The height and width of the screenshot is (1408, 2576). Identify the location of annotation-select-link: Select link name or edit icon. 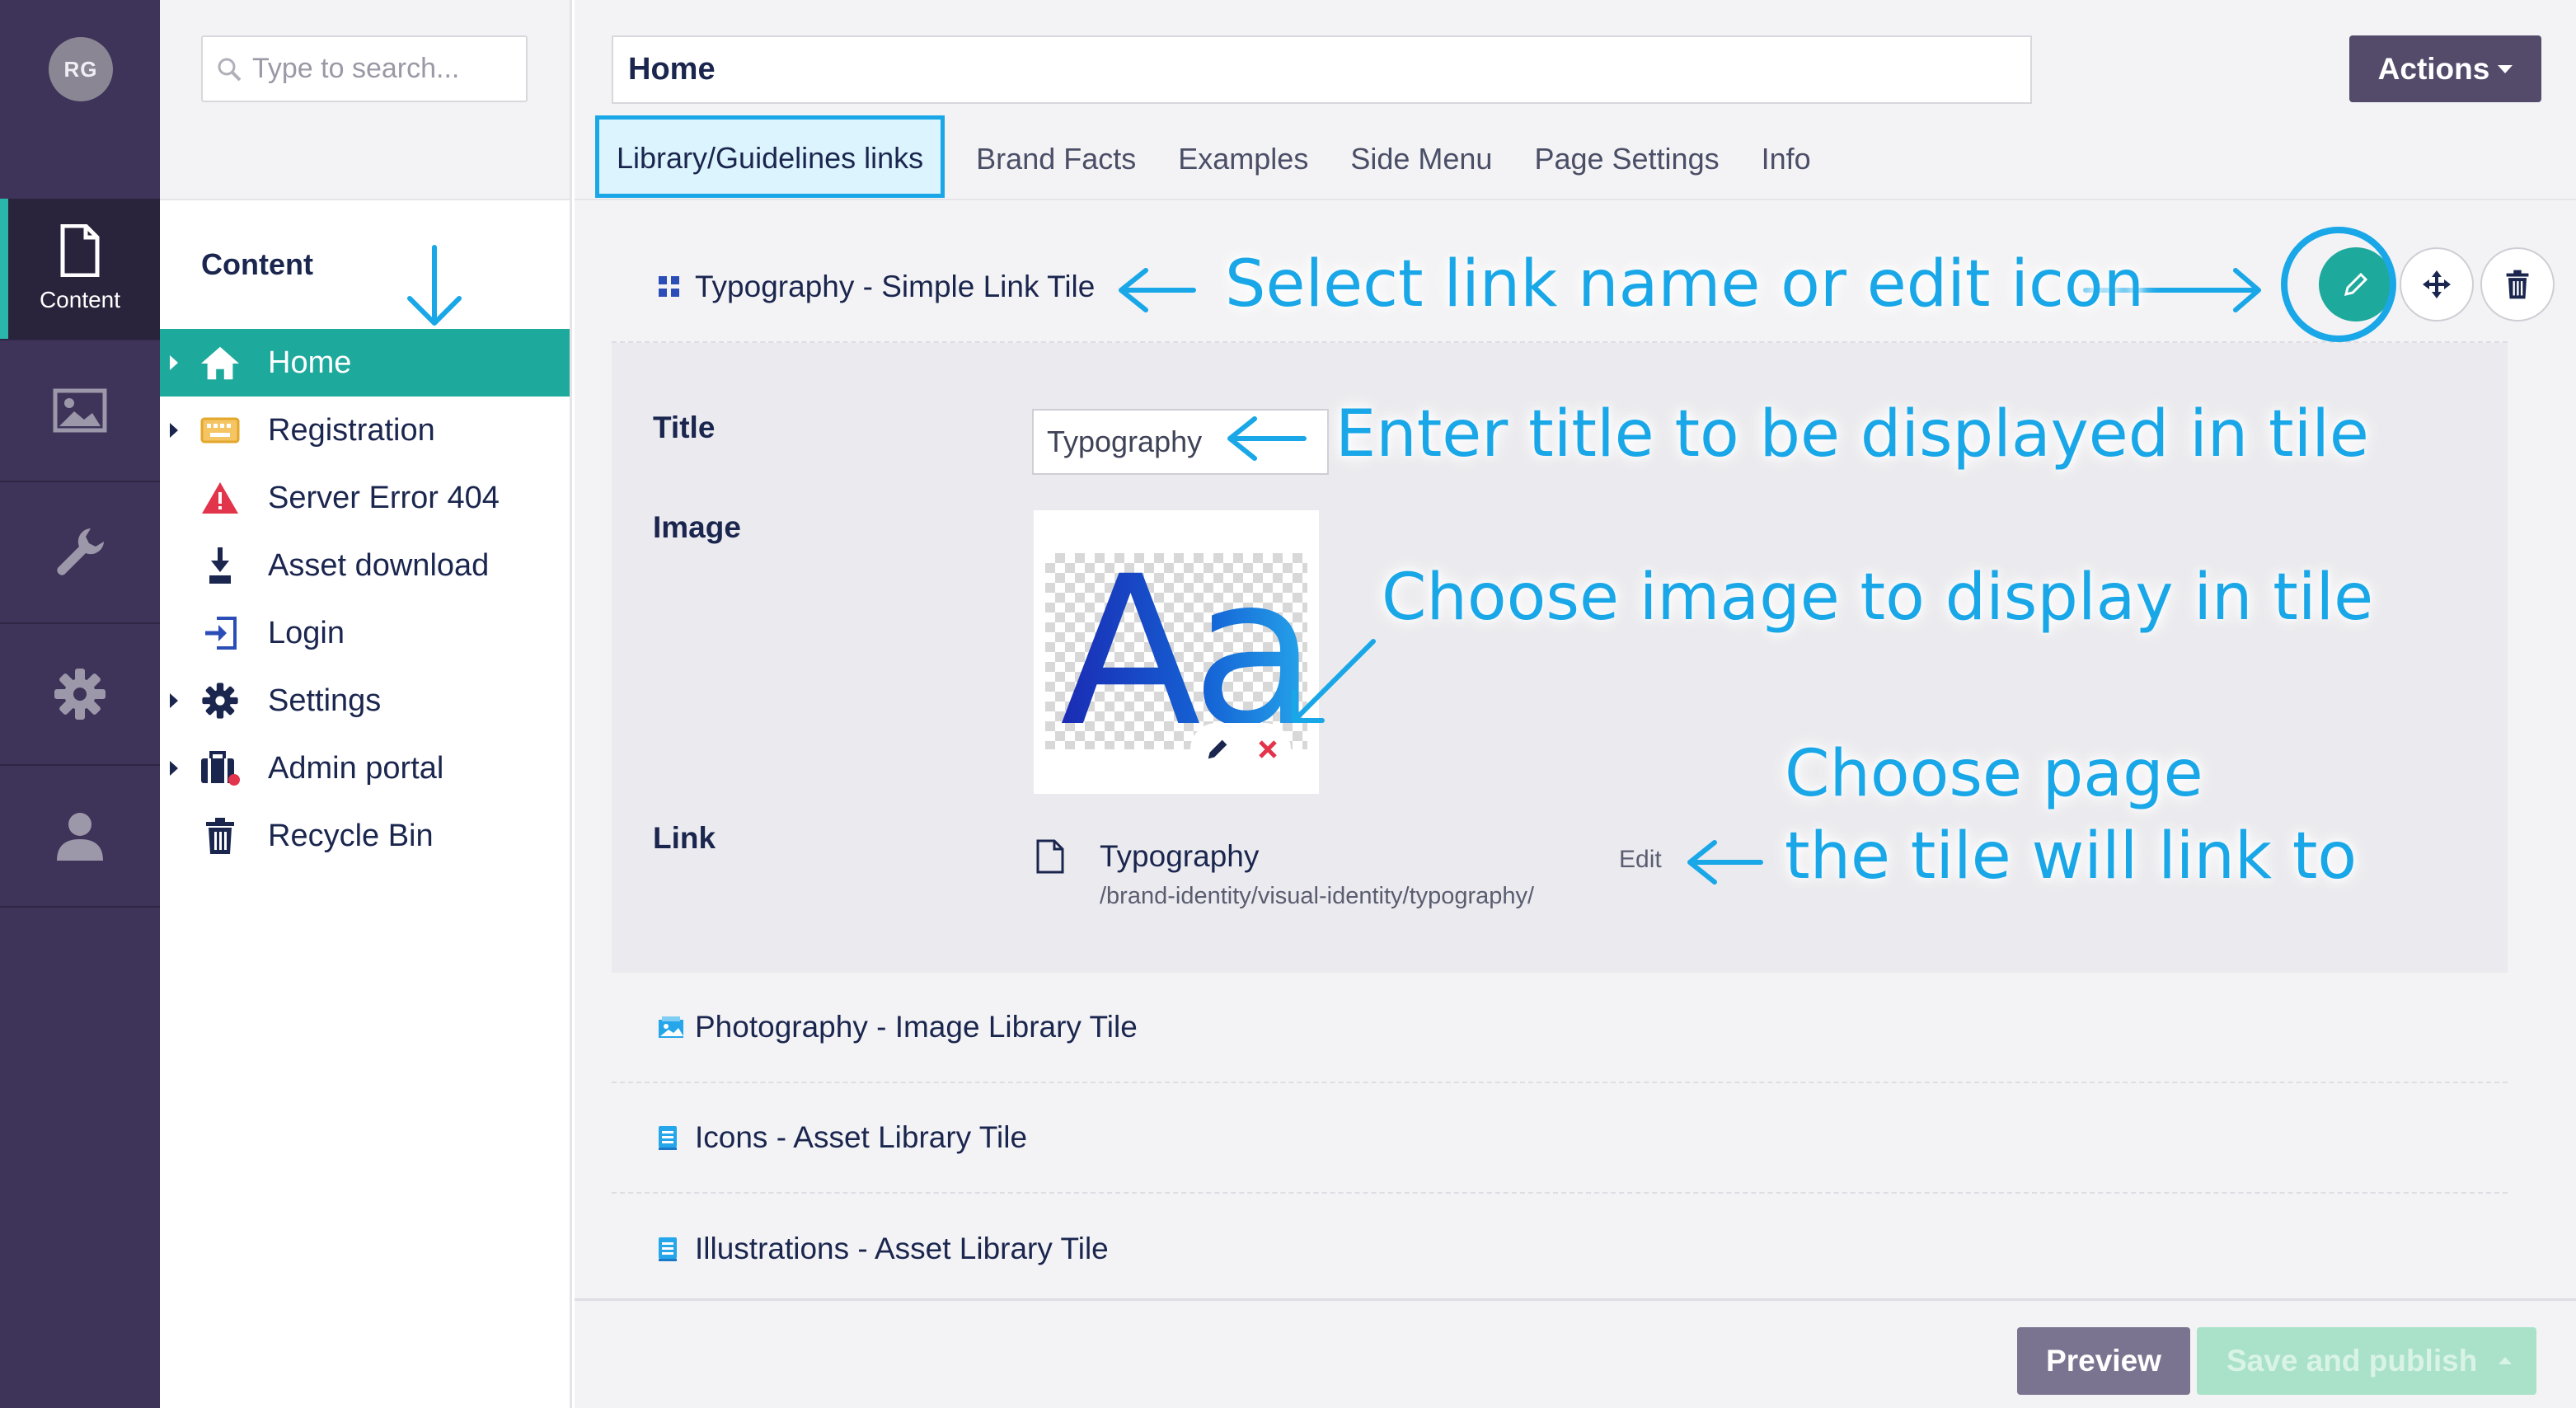
(1685, 284).